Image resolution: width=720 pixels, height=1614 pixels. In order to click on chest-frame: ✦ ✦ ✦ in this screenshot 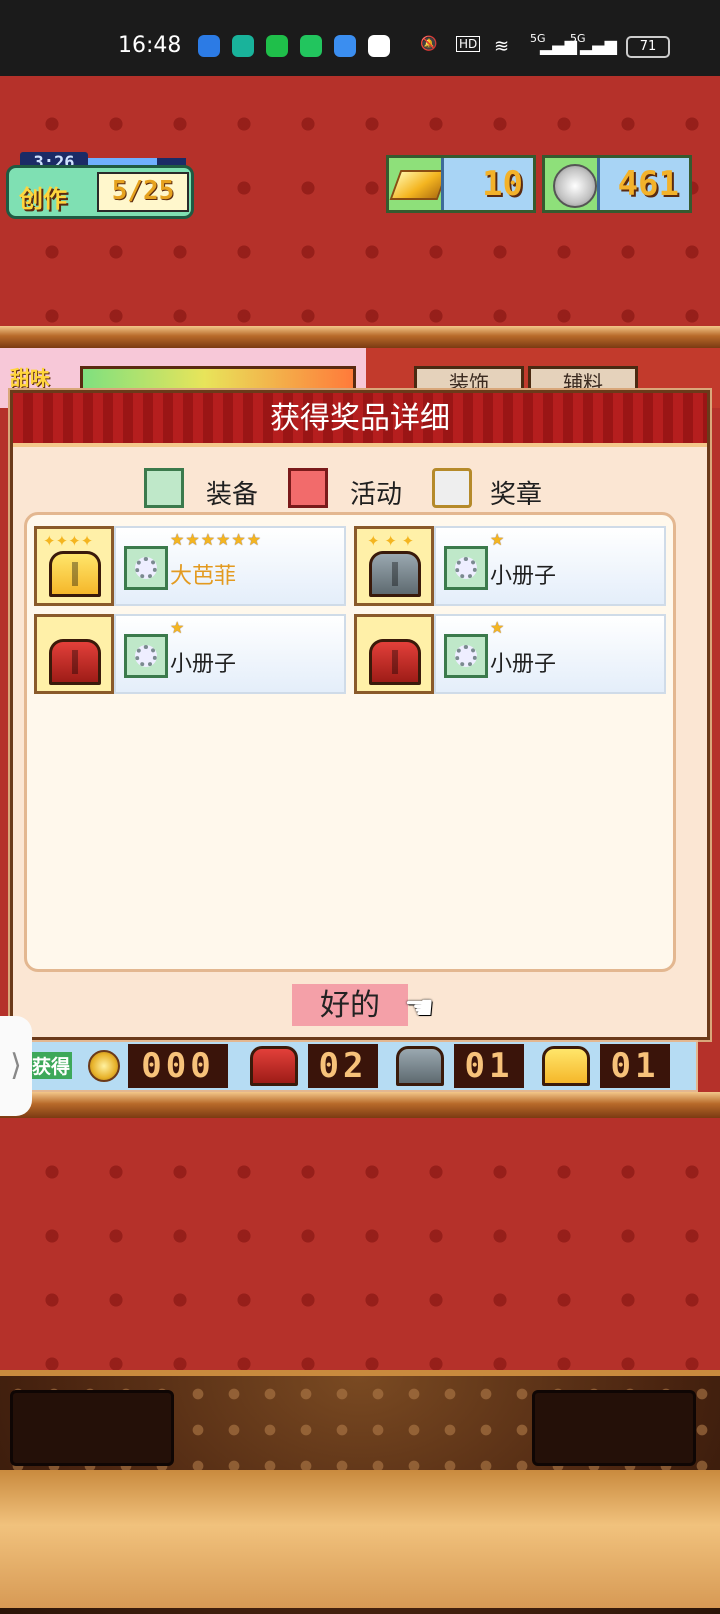, I will do `click(394, 566)`.